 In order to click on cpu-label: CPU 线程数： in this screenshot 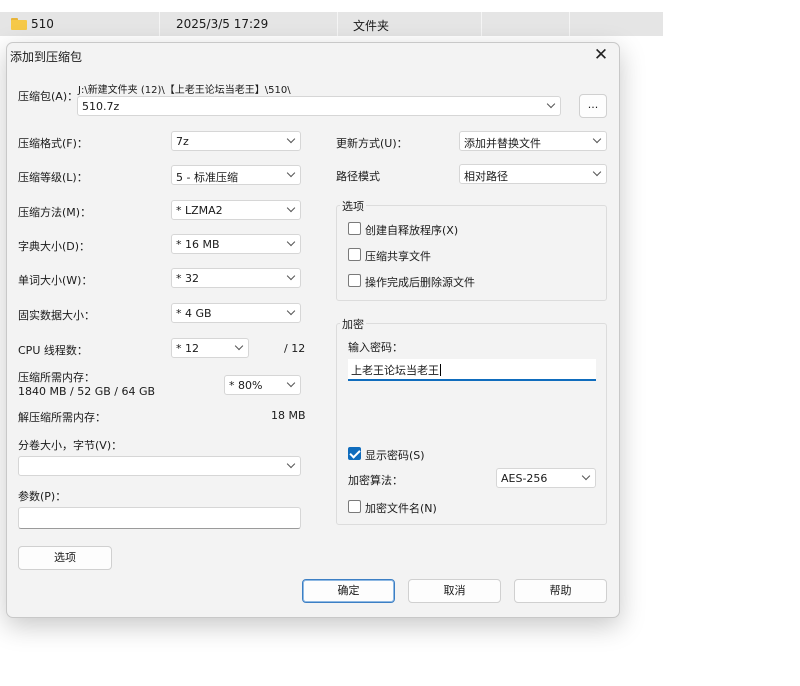, I will do `click(53, 350)`.